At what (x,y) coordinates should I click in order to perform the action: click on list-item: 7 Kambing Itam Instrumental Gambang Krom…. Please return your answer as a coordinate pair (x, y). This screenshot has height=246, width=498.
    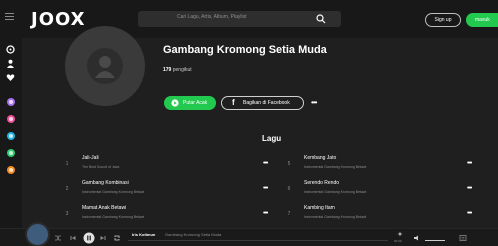
    Looking at the image, I should click on (385, 214).